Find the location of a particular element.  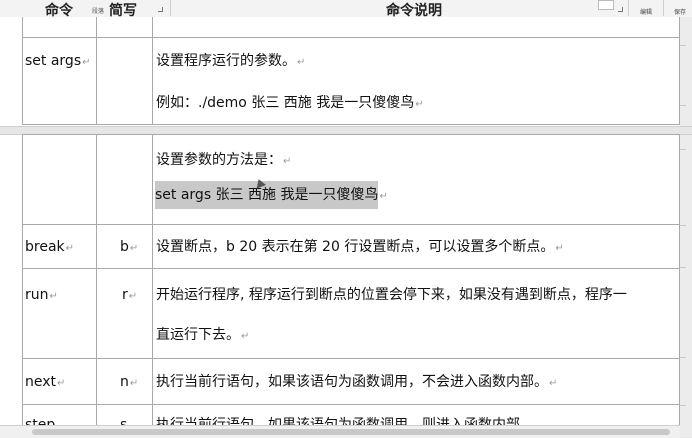

command-cell: run is located at coordinates (37, 295).